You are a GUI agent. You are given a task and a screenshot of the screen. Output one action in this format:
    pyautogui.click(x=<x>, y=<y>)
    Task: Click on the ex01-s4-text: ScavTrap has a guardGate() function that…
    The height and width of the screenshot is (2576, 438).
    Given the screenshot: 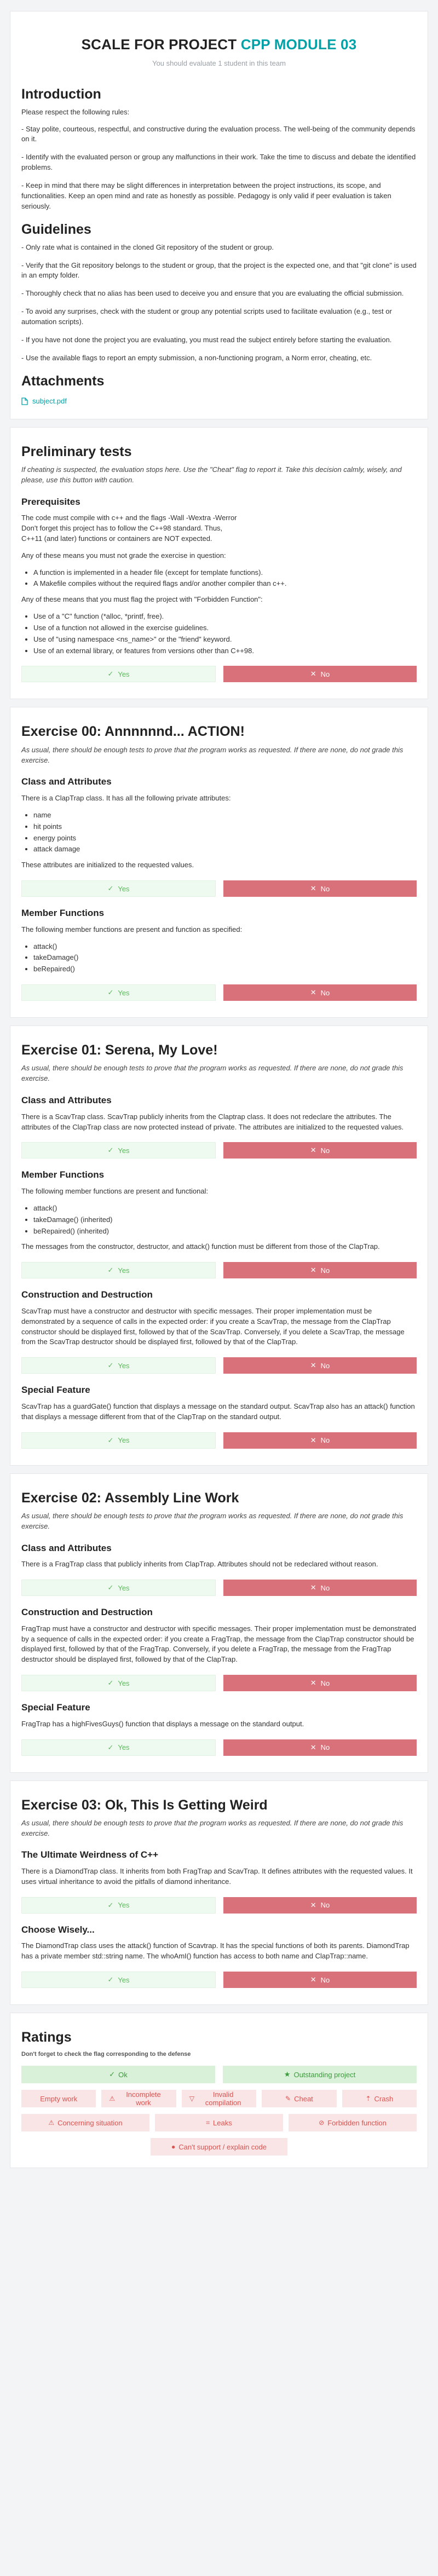 What is the action you would take?
    pyautogui.click(x=218, y=1411)
    